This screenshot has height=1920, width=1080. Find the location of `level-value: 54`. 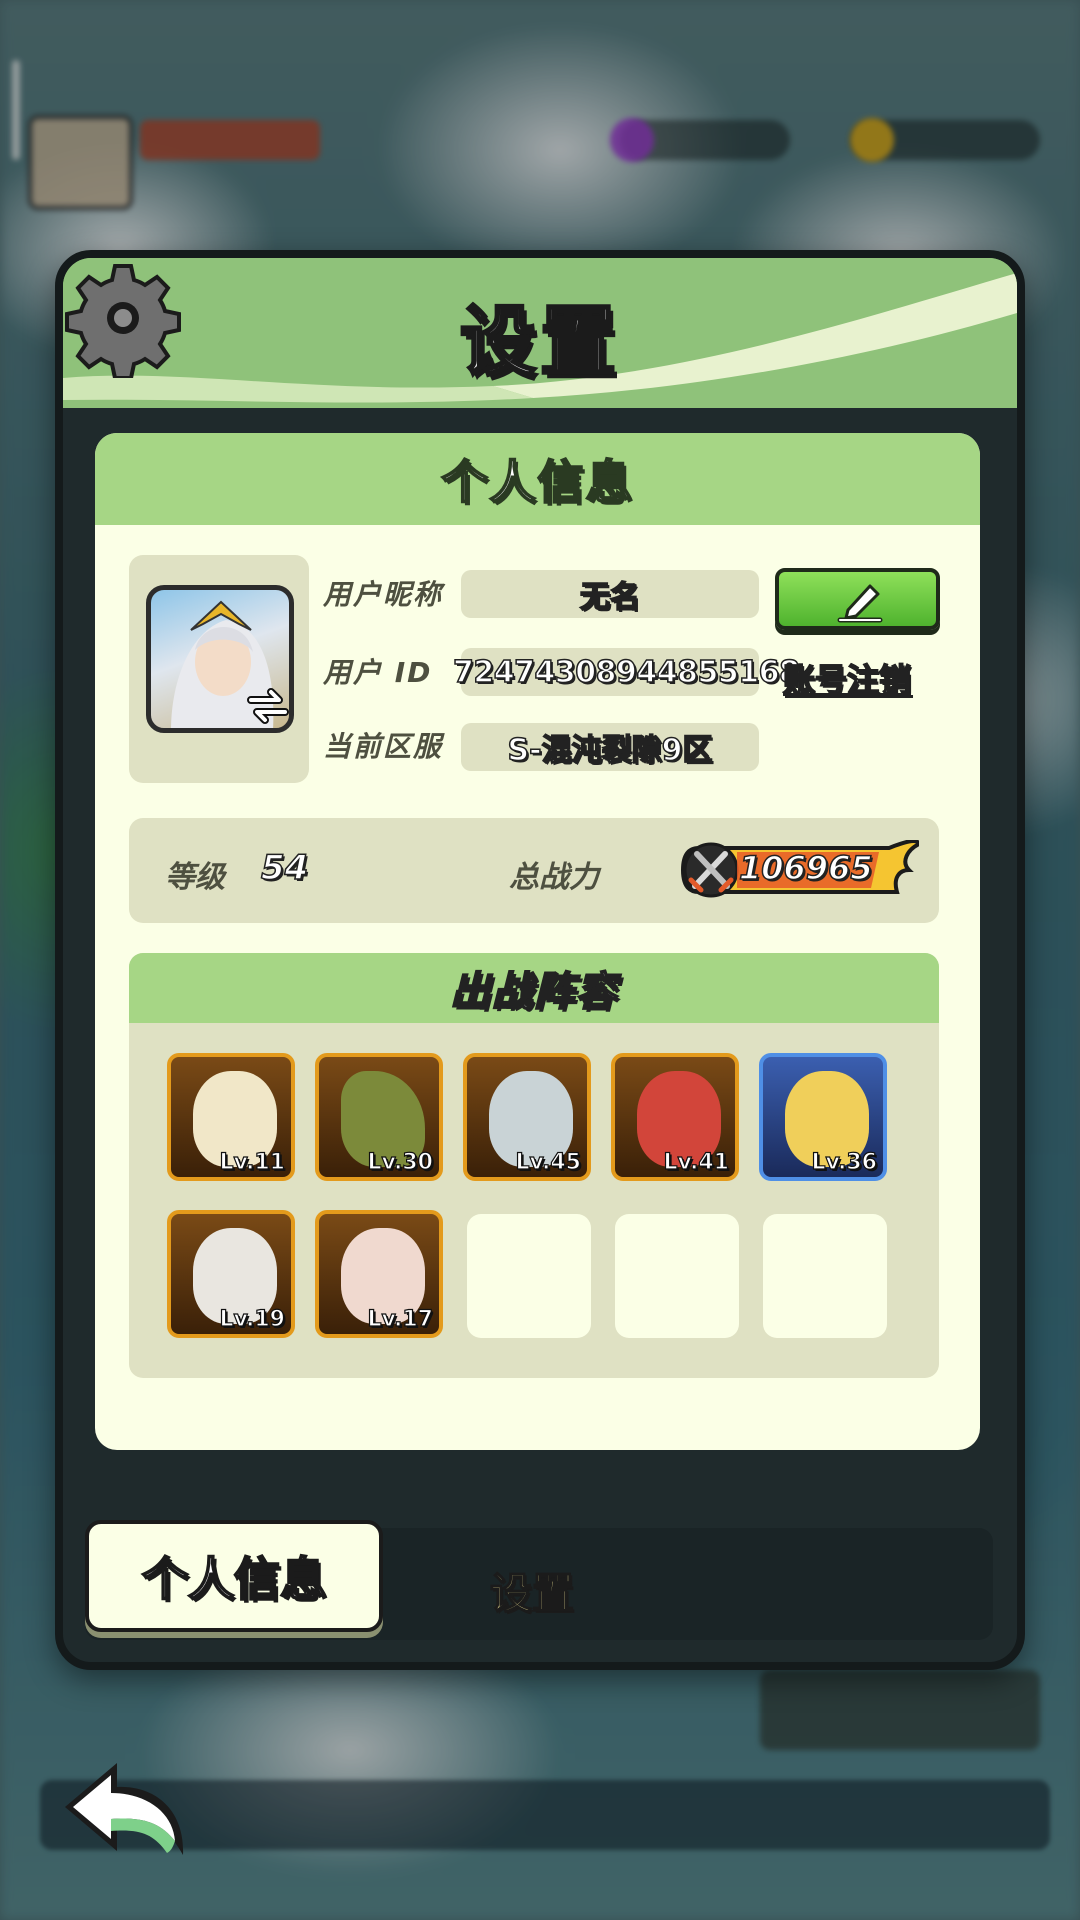

level-value: 54 is located at coordinates (284, 868).